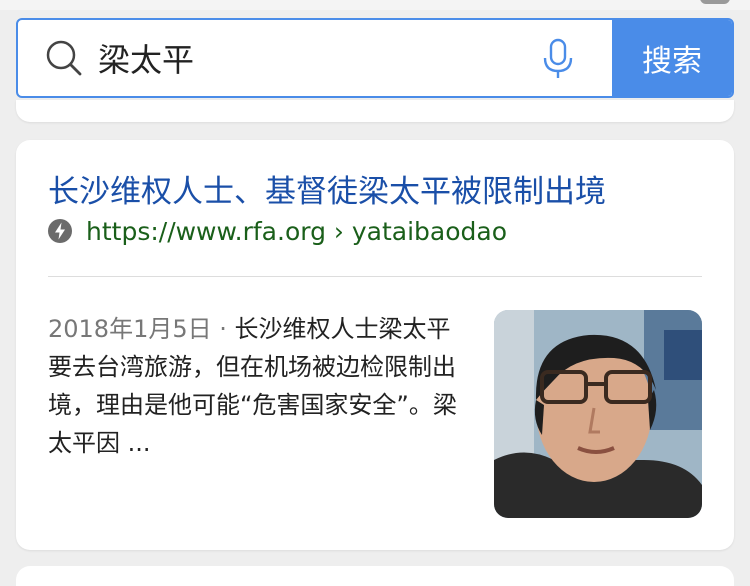 This screenshot has height=586, width=750. I want to click on person-photo, so click(598, 414).